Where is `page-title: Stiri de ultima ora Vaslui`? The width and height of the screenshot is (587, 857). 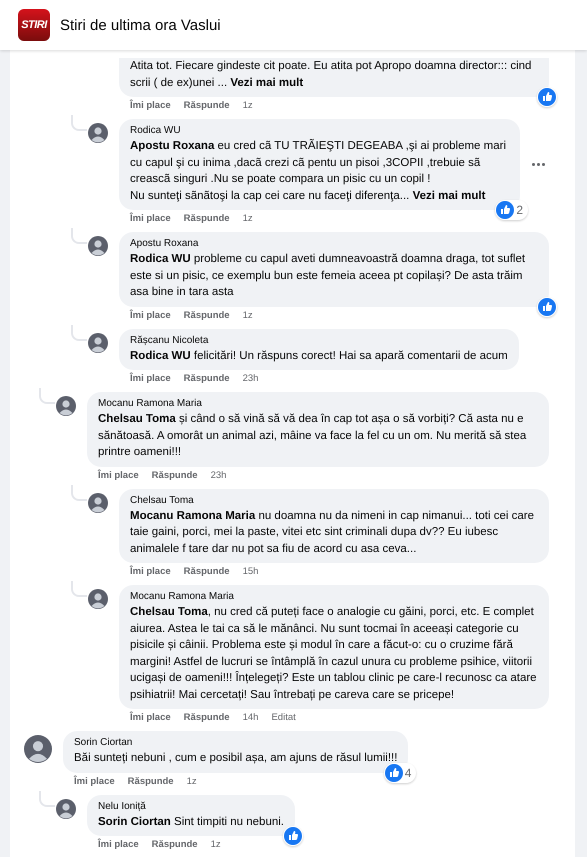 page-title: Stiri de ultima ora Vaslui is located at coordinates (140, 25).